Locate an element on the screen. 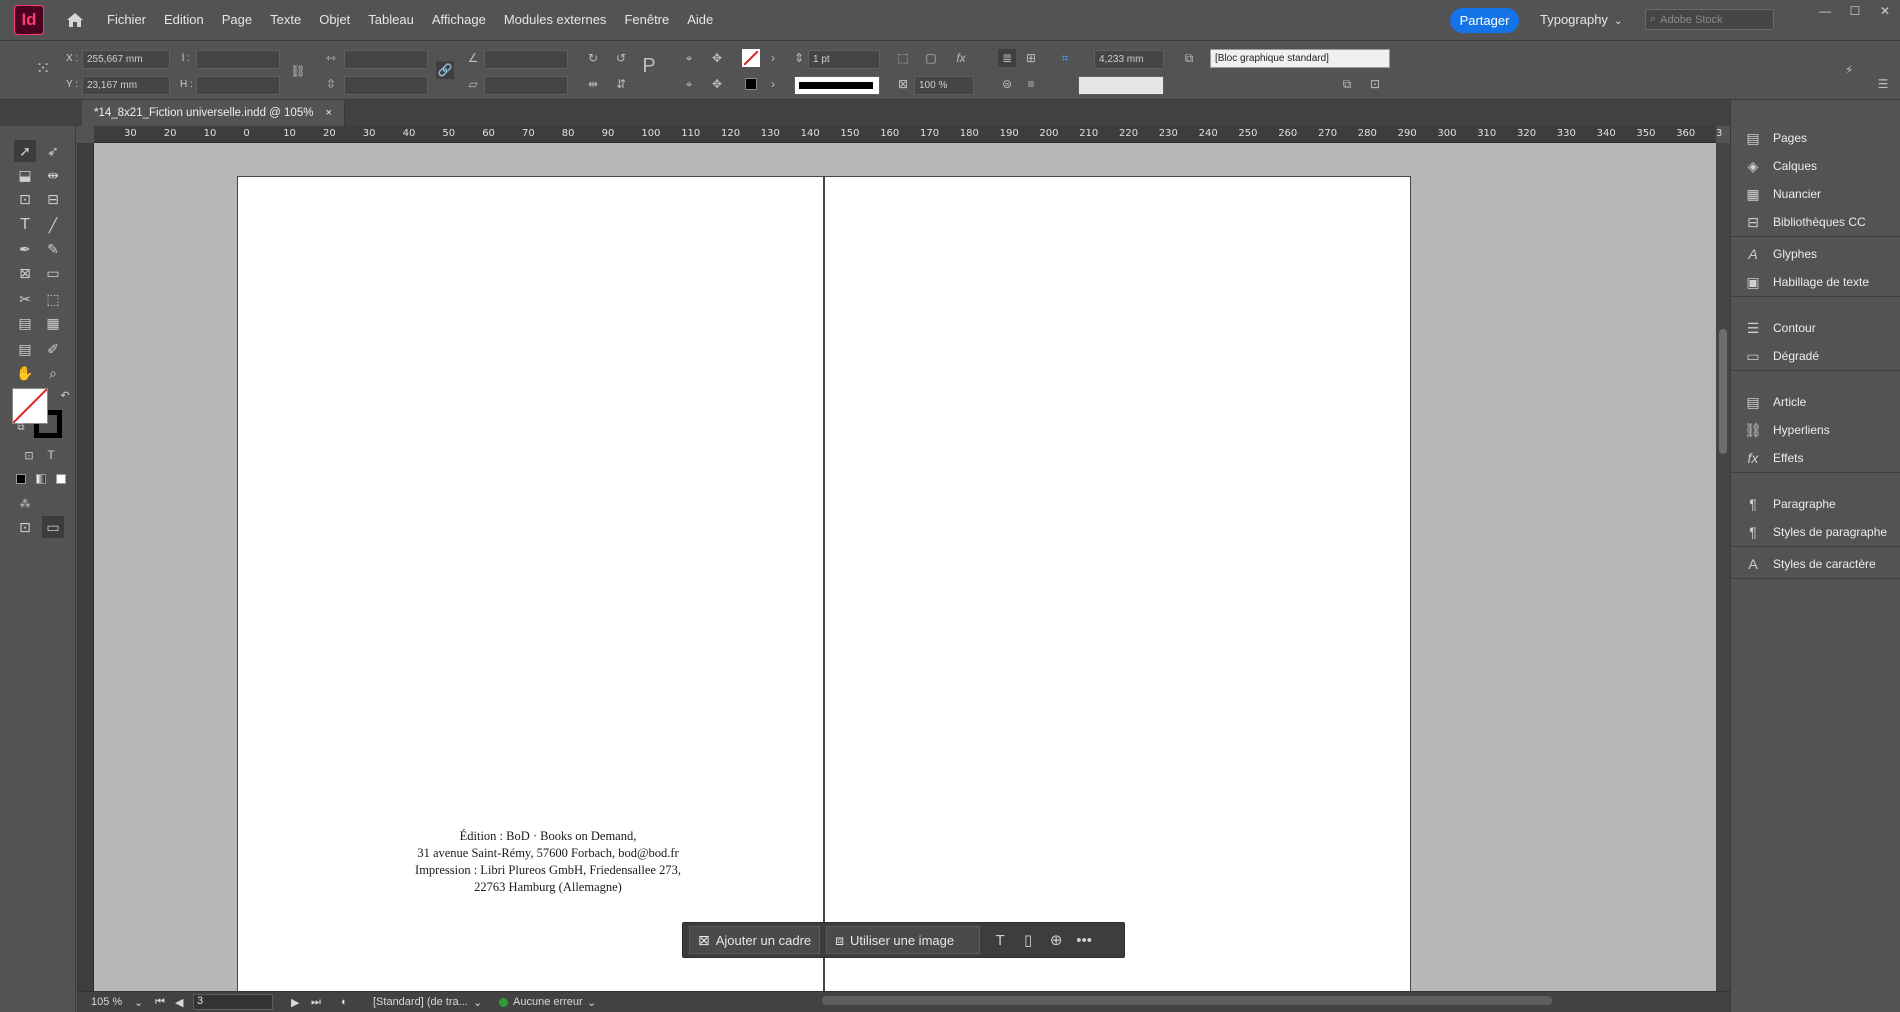 The width and height of the screenshot is (1900, 1012). share-button: Partager is located at coordinates (1484, 20).